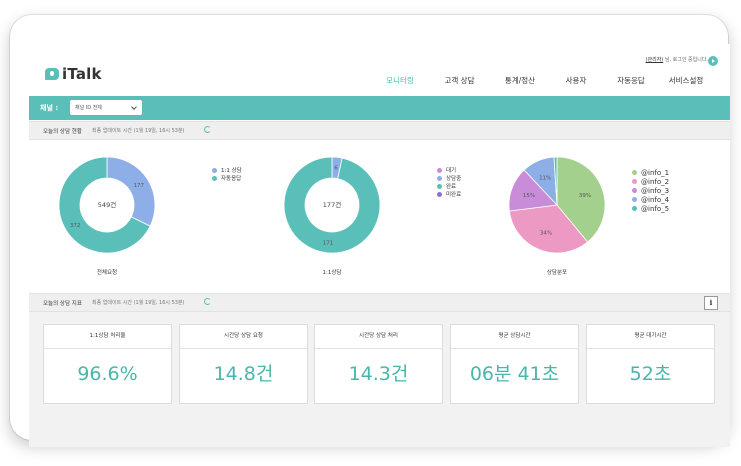 The height and width of the screenshot is (466, 741). What do you see at coordinates (138, 131) in the screenshot?
I see `status-update-time: 최종 업데이트 시간 (1월 19일, 16시 53분)` at bounding box center [138, 131].